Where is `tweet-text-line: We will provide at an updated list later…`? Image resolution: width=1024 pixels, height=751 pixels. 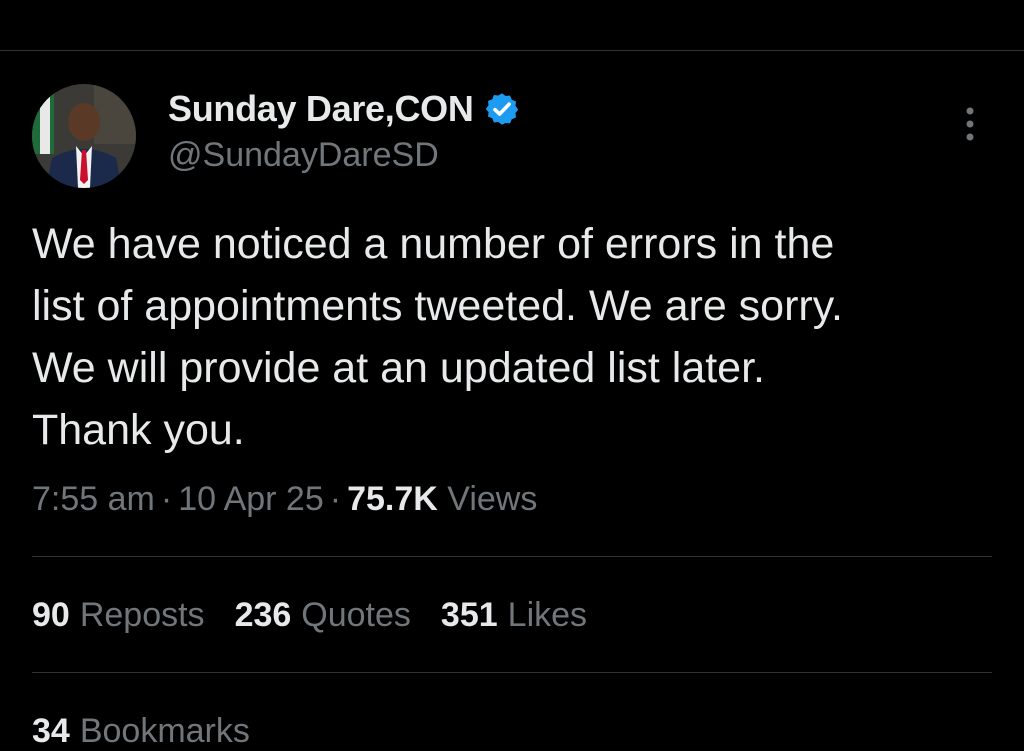
tweet-text-line: We will provide at an updated list later… is located at coordinates (398, 368).